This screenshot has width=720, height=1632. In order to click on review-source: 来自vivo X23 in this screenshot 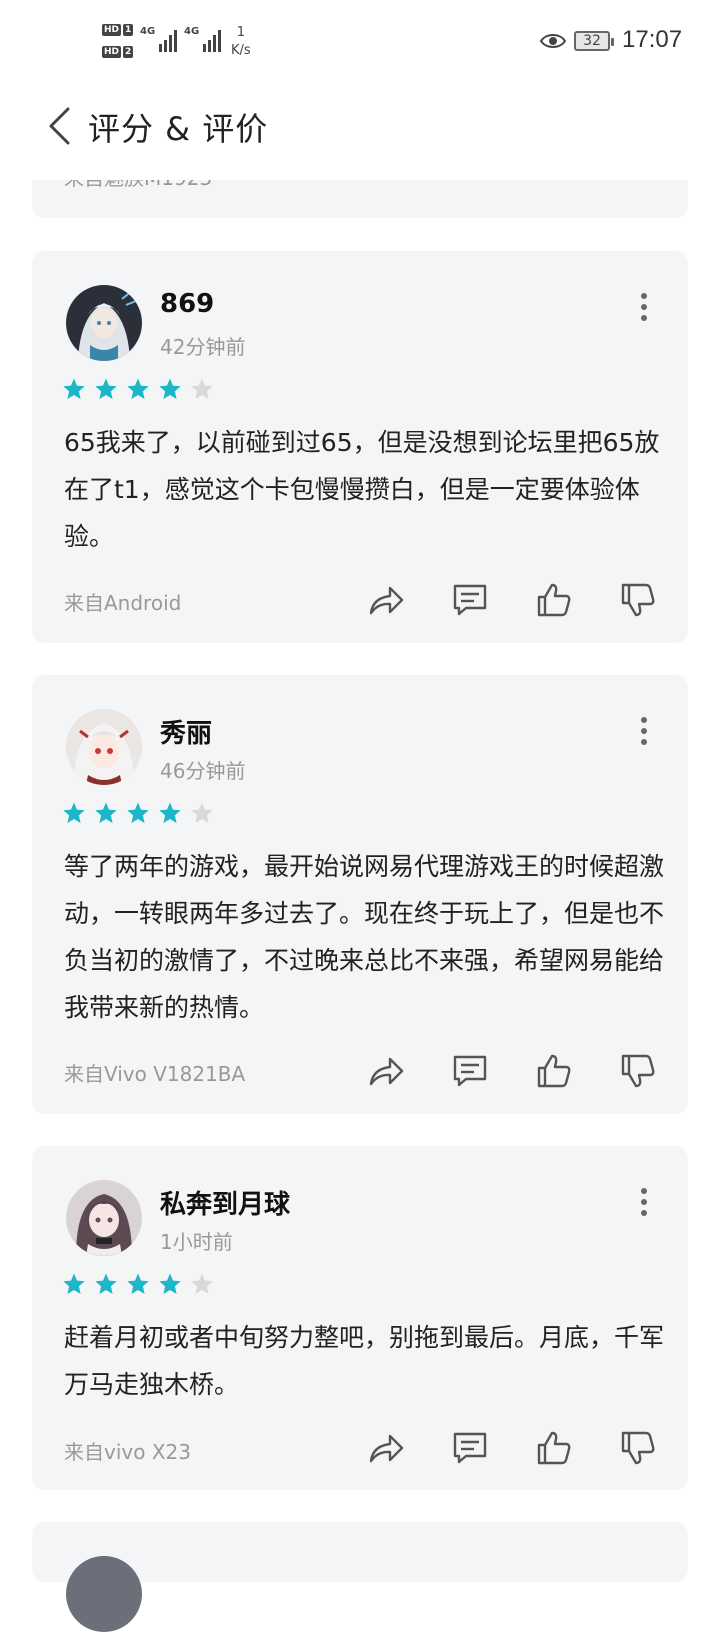, I will do `click(127, 1452)`.